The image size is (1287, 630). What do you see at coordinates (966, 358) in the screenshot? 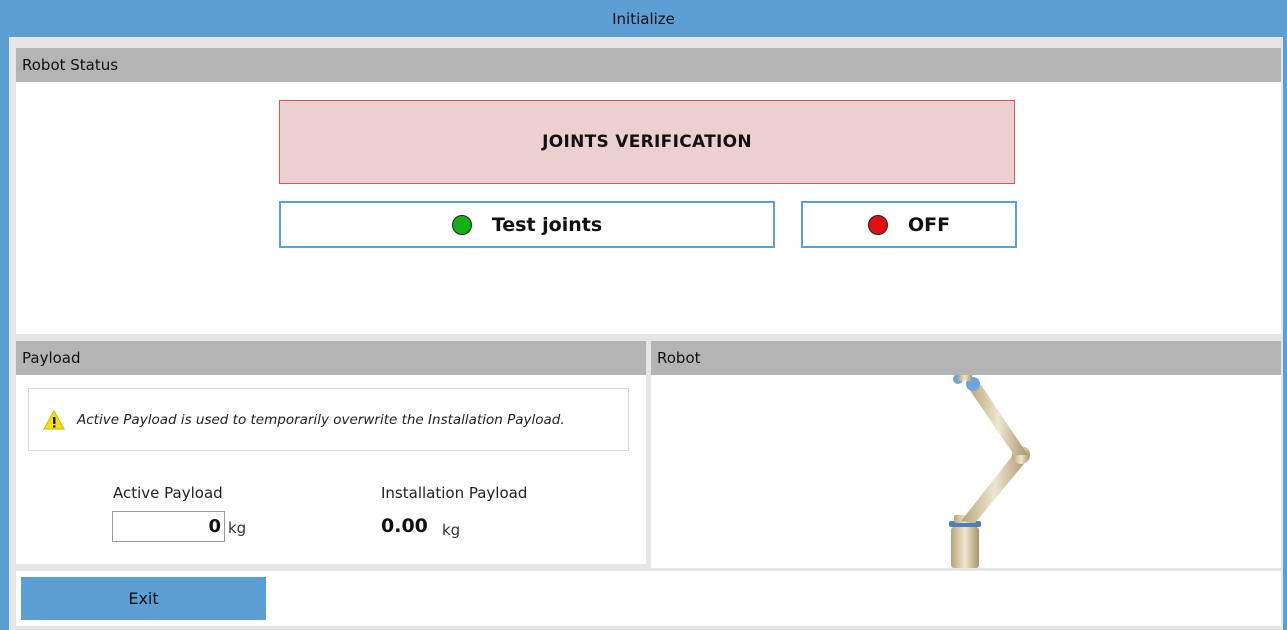
I see `robot-header: Robot` at bounding box center [966, 358].